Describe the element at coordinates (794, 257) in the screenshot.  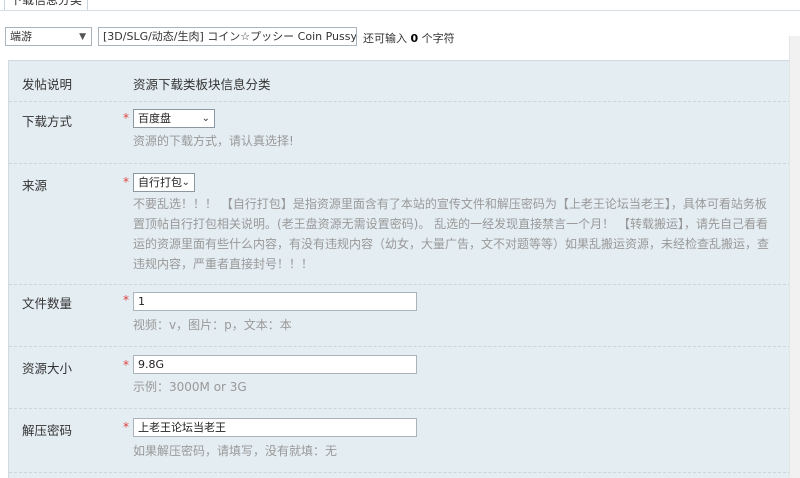
I see `vertical-scrollbar` at that location.